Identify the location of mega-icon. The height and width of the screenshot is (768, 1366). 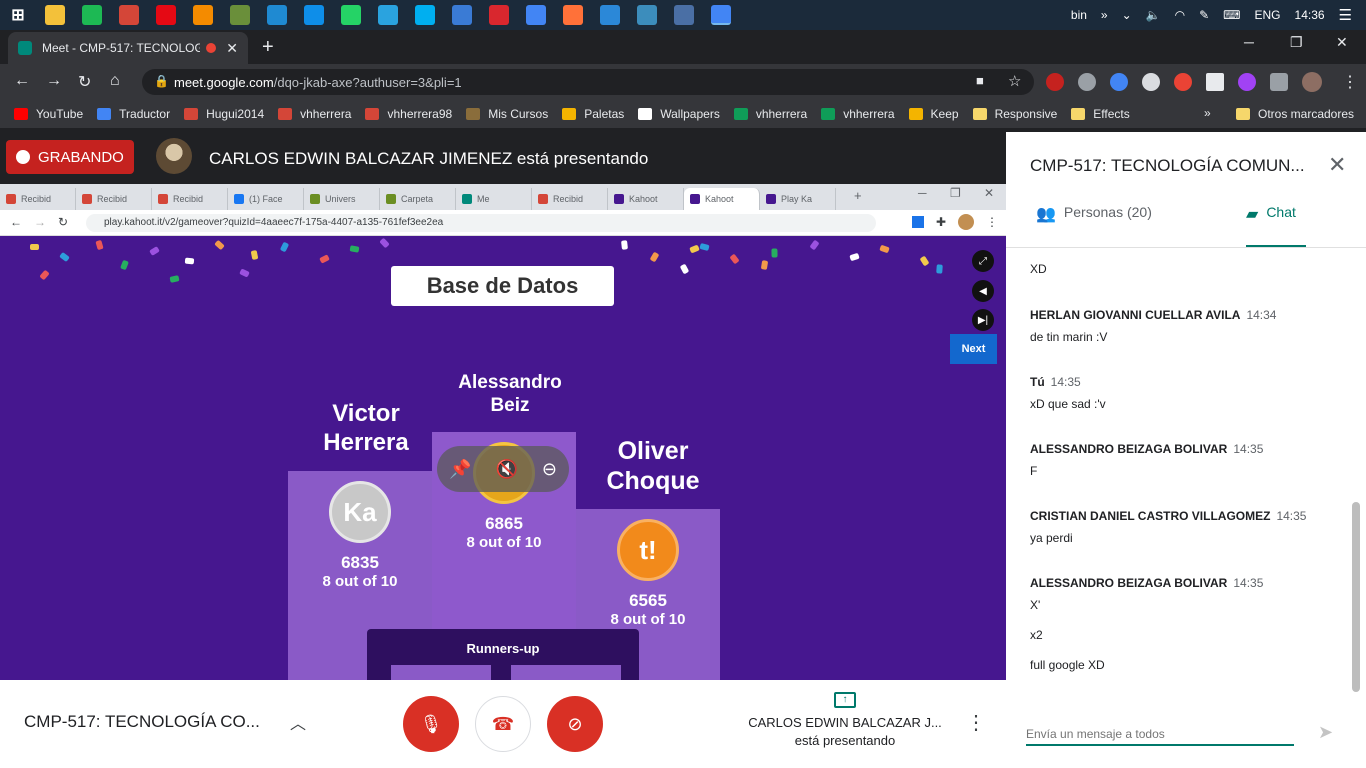
(499, 15).